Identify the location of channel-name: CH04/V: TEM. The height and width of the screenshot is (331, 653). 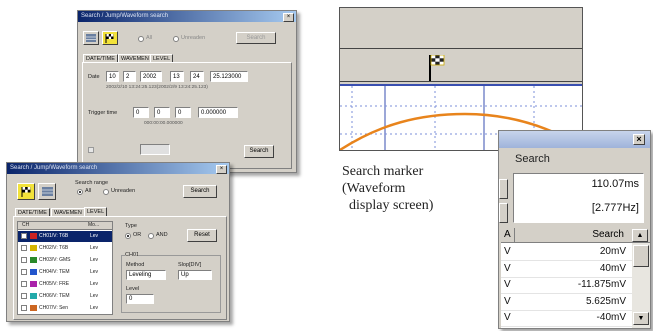
(54, 272).